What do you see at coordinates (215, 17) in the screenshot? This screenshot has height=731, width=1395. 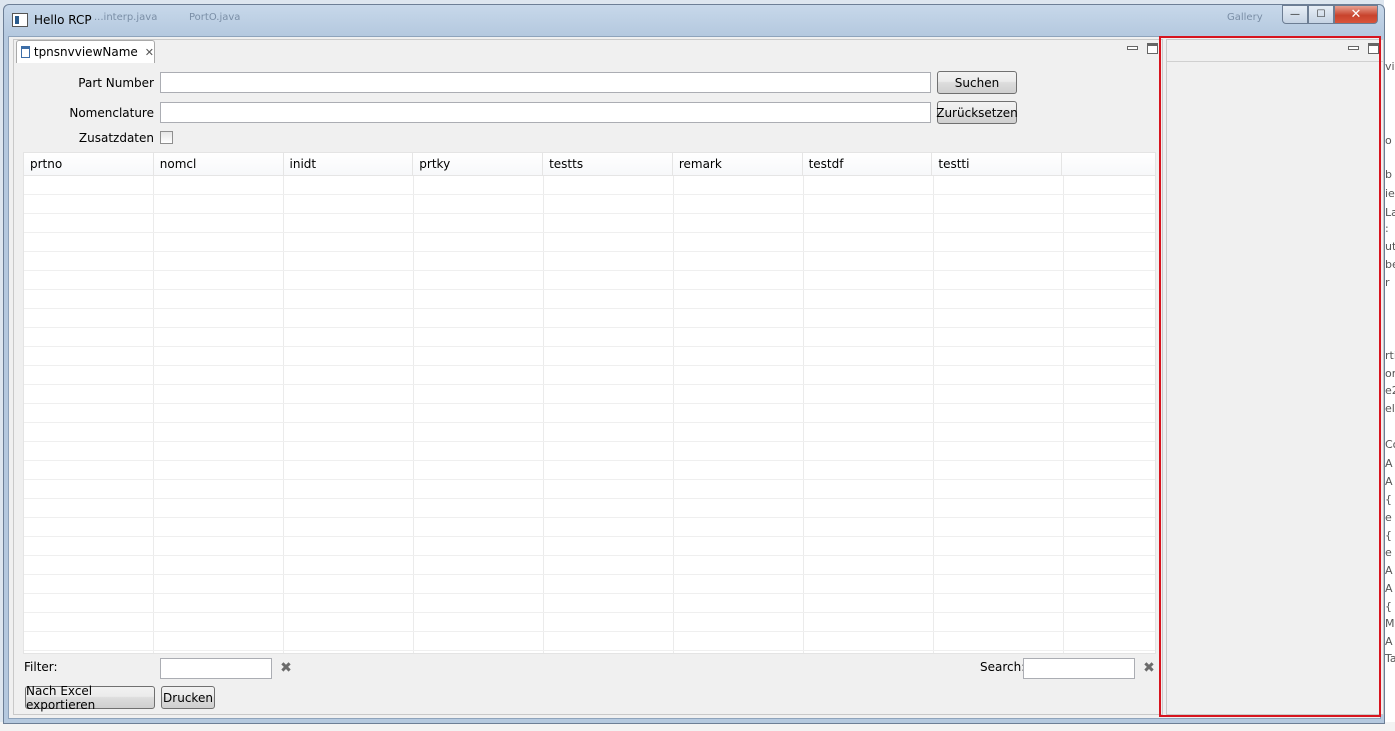 I see `background-tab-label: PortO.java` at bounding box center [215, 17].